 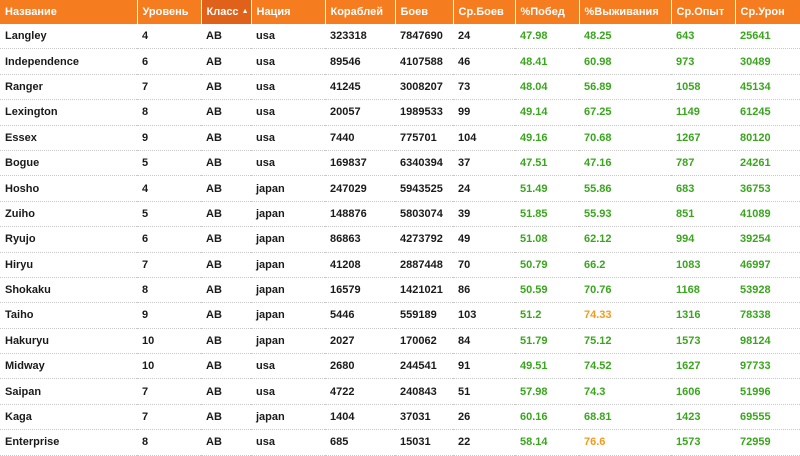 What do you see at coordinates (484, 163) in the screenshot?
I see `cell-avg-battles: 37` at bounding box center [484, 163].